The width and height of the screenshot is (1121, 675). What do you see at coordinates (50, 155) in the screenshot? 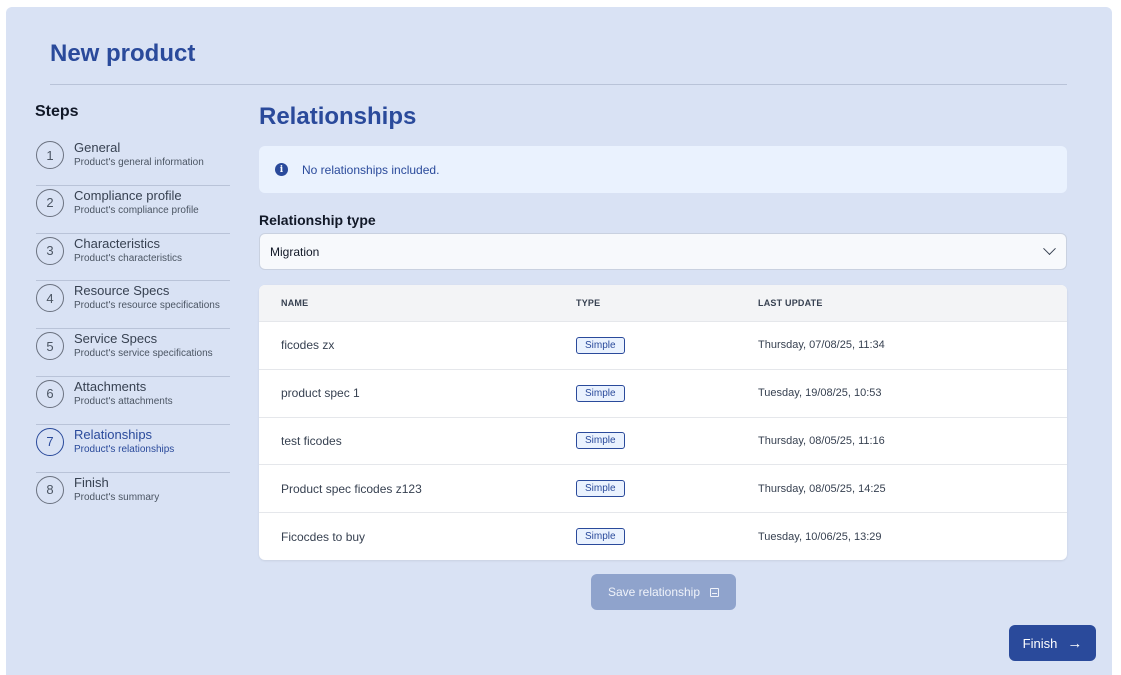
I see `step-number: 1` at bounding box center [50, 155].